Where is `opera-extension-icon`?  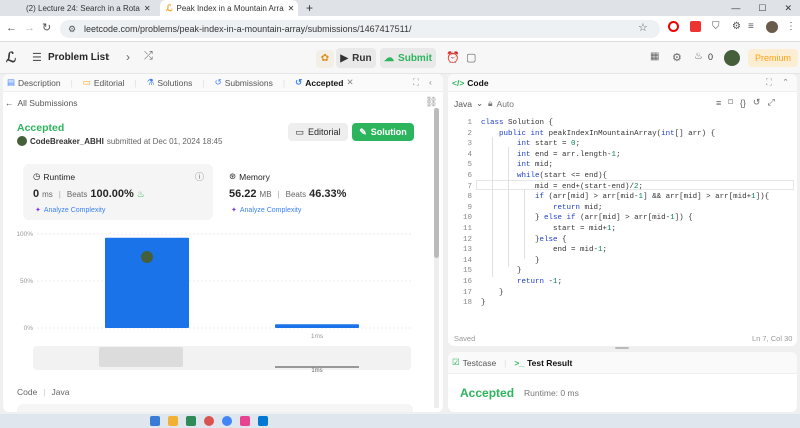 opera-extension-icon is located at coordinates (673, 26).